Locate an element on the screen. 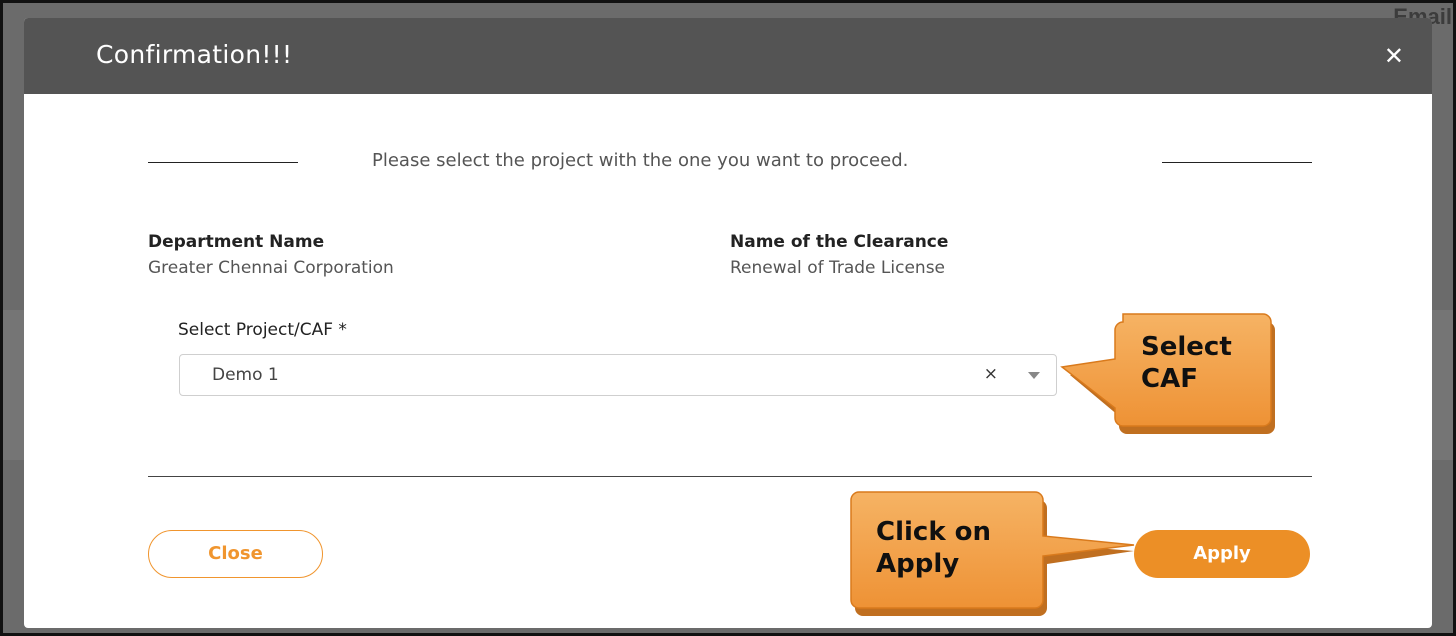 The width and height of the screenshot is (1456, 636). modal-header: Confirmation!!! ✕ is located at coordinates (728, 56).